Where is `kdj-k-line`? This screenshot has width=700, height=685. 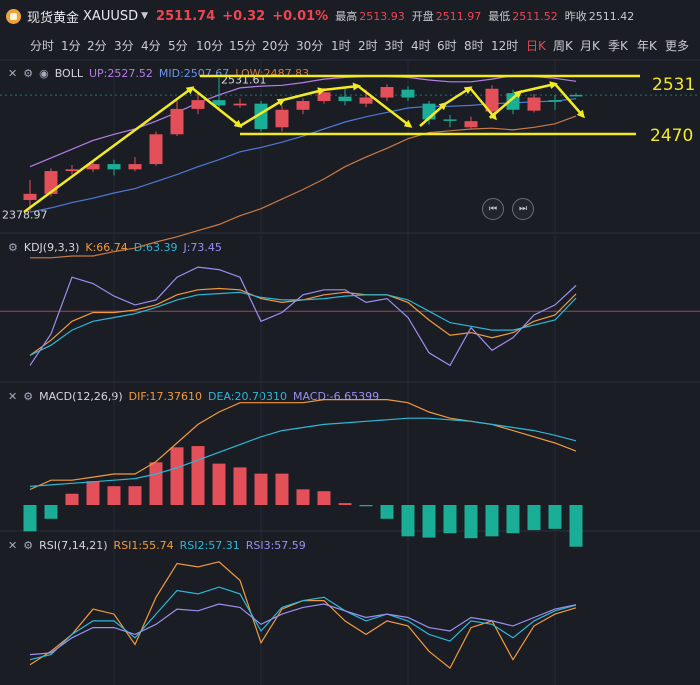
kdj-k-line is located at coordinates (303, 321).